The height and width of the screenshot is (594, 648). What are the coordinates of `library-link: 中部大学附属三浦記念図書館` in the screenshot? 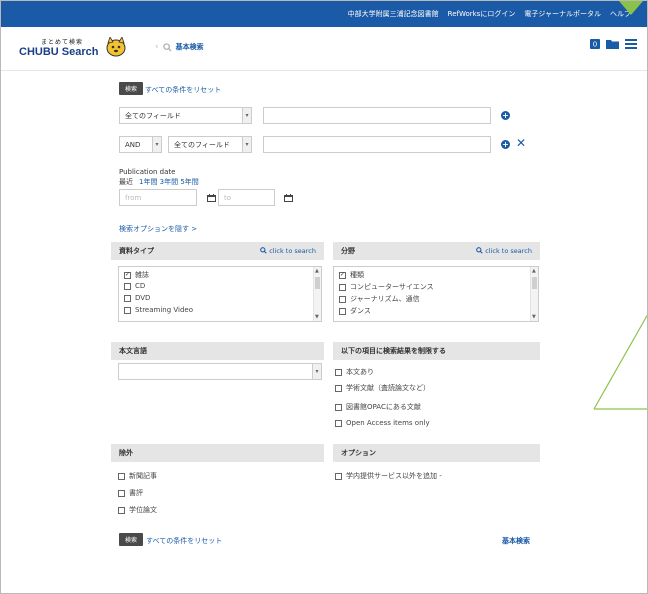 It's located at (393, 14).